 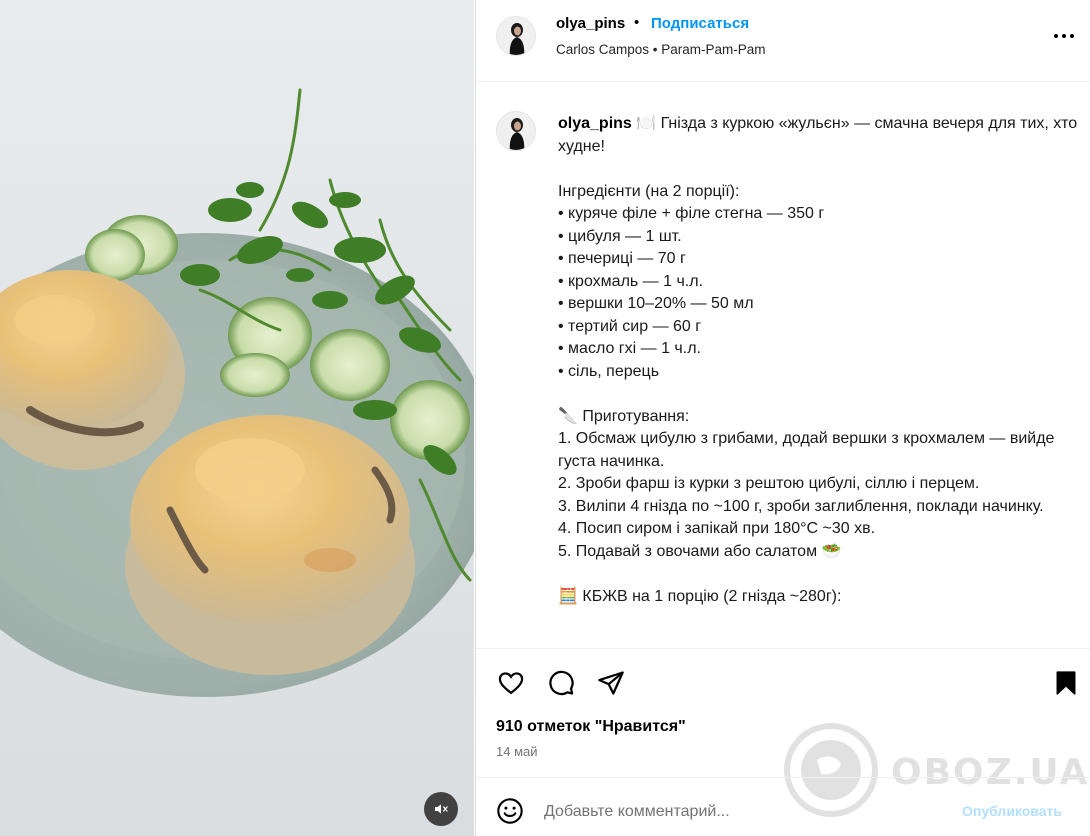 I want to click on paper-plane-icon, so click(x=611, y=683).